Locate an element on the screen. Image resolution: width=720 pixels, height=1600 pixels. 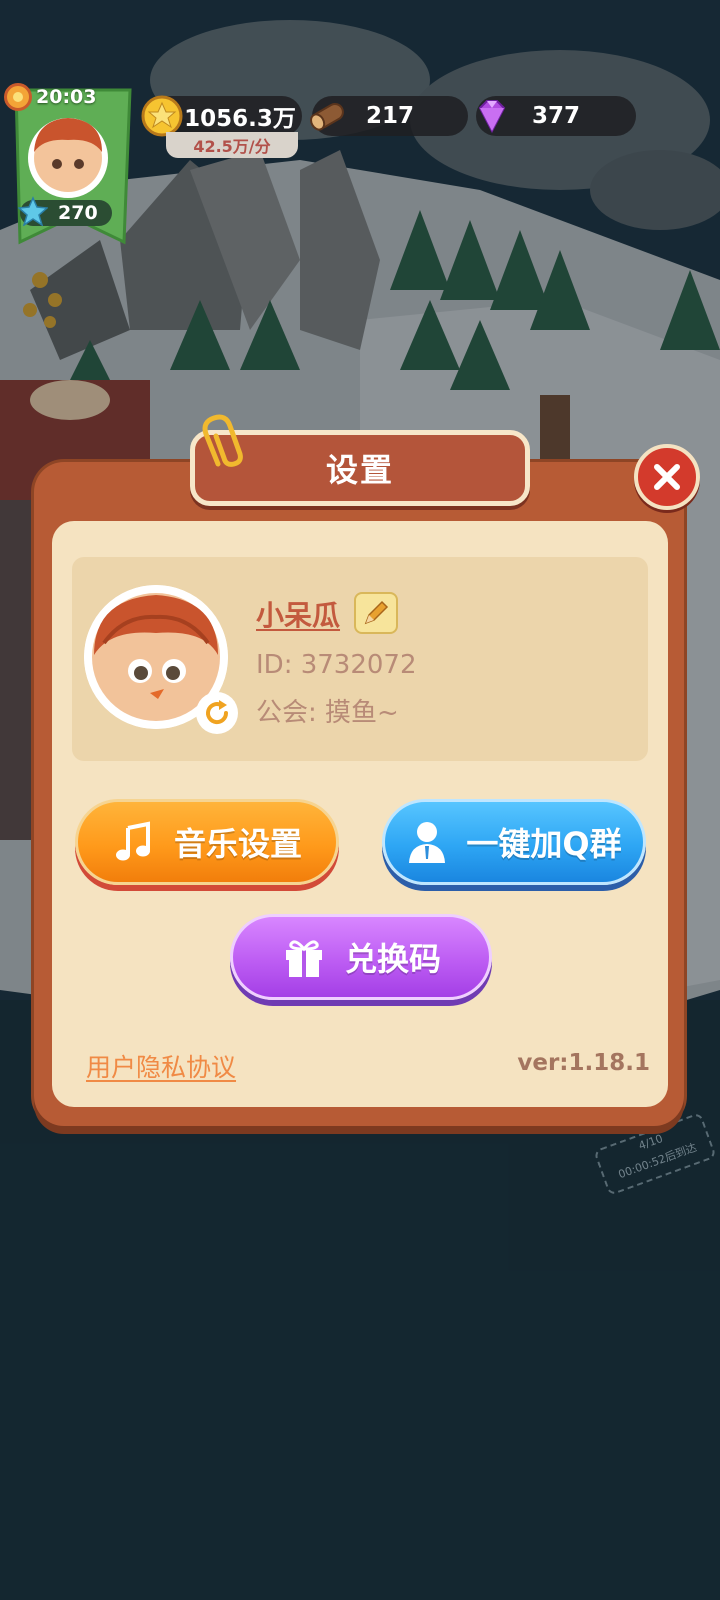
refresh-icon is located at coordinates (217, 712).